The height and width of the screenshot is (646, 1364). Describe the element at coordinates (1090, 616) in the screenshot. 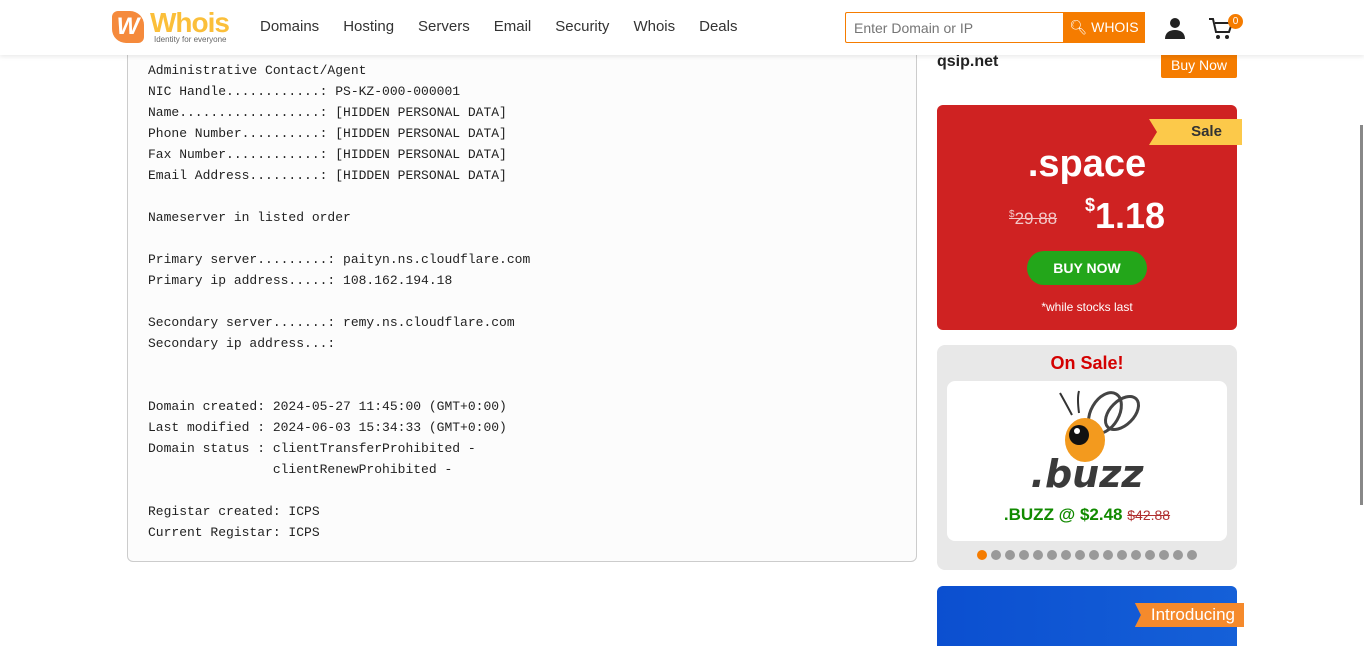

I see `introducing-banner: Introducing` at that location.